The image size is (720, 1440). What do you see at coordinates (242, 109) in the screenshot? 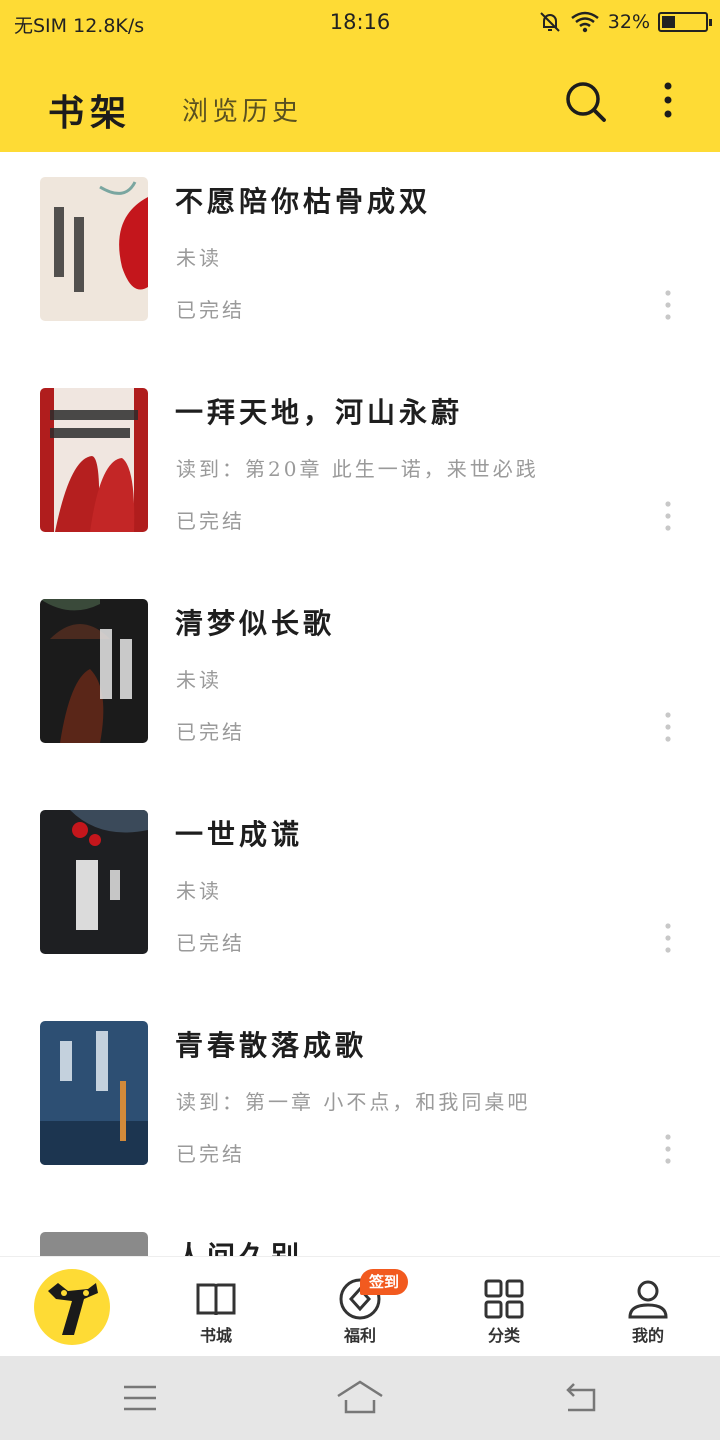
I see `tab-browse-history: 浏览历史` at bounding box center [242, 109].